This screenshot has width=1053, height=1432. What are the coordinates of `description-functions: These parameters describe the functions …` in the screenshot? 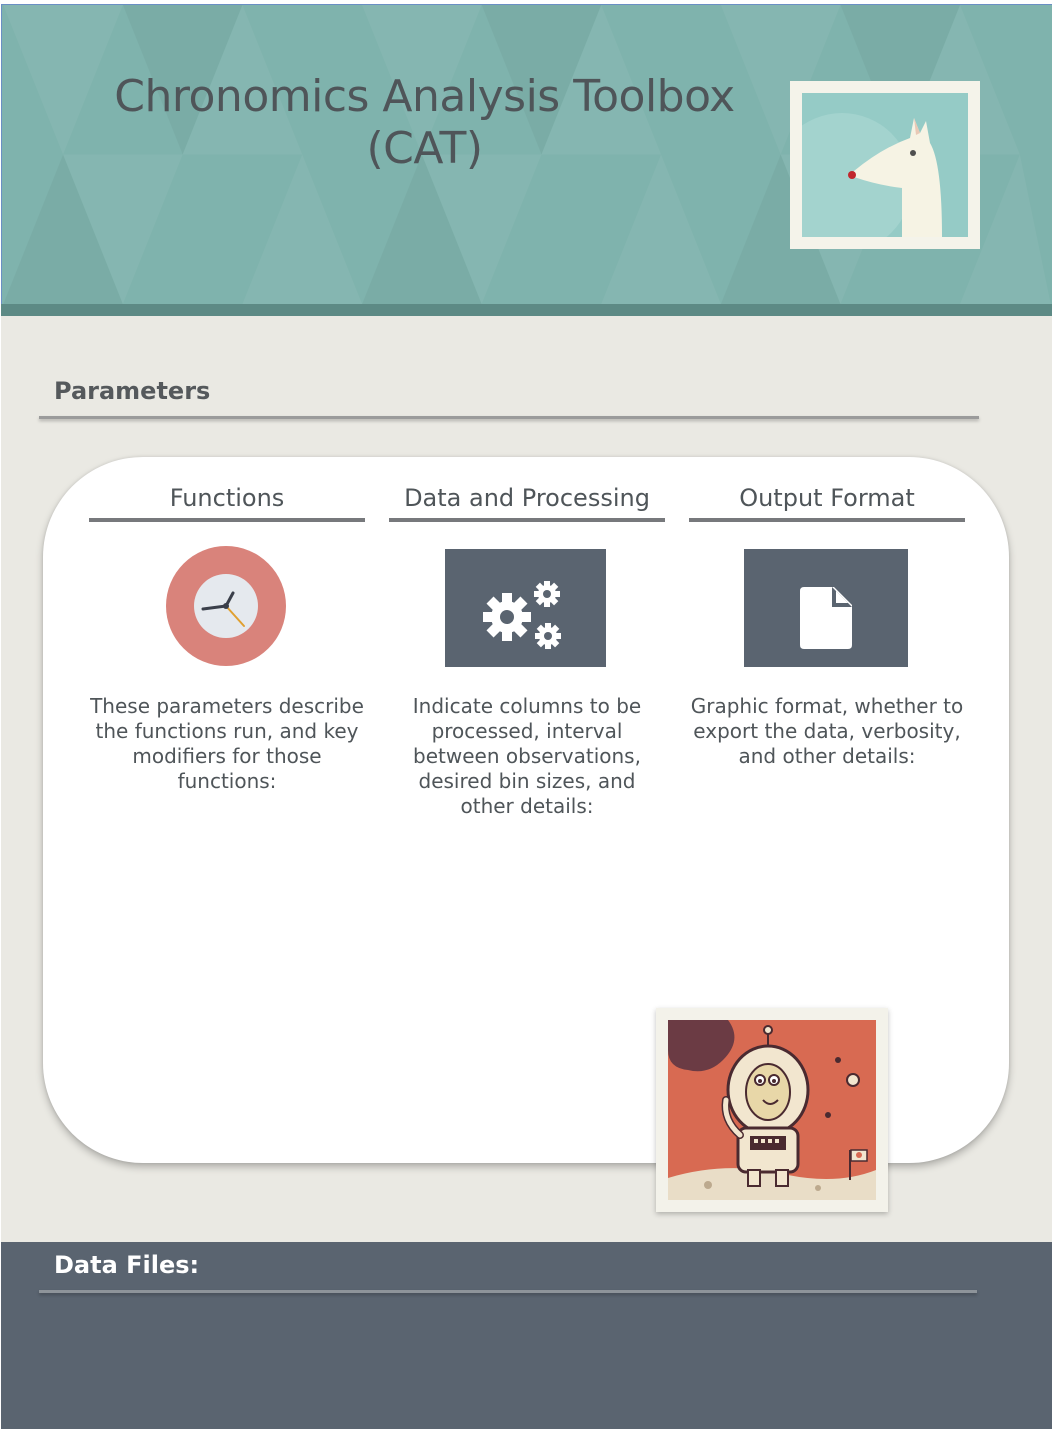 It's located at (227, 743).